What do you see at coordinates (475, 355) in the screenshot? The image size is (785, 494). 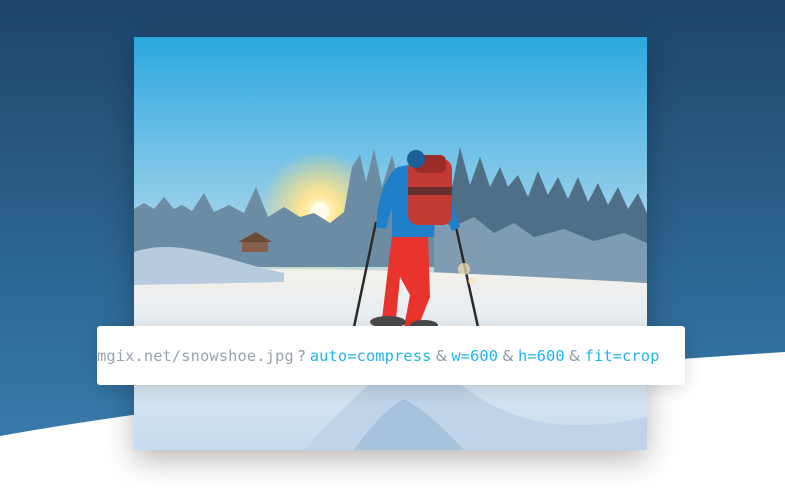 I see `url-param-width: w=600` at bounding box center [475, 355].